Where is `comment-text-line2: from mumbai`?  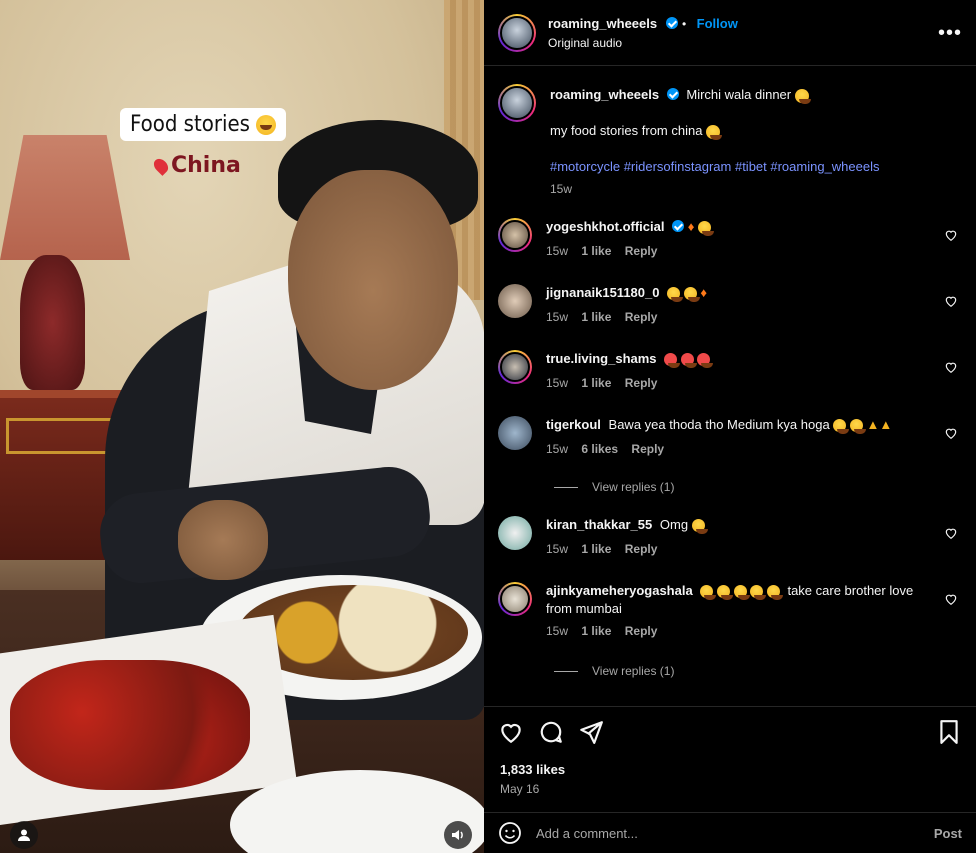
comment-text-line2: from mumbai is located at coordinates (584, 608).